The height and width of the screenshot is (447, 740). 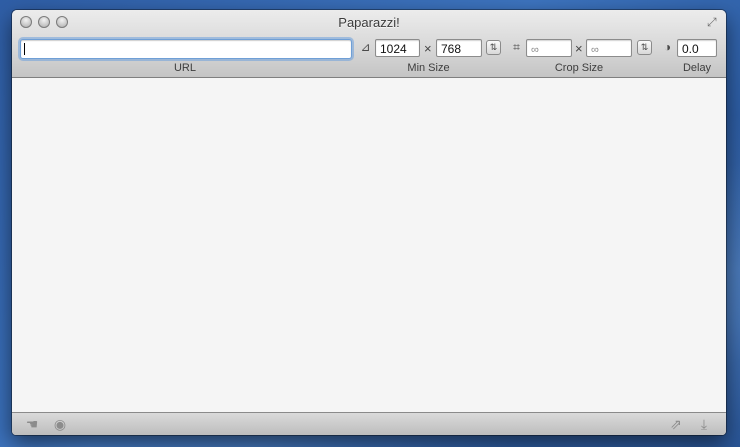 What do you see at coordinates (609, 48) in the screenshot?
I see `crop-height-field: ∞` at bounding box center [609, 48].